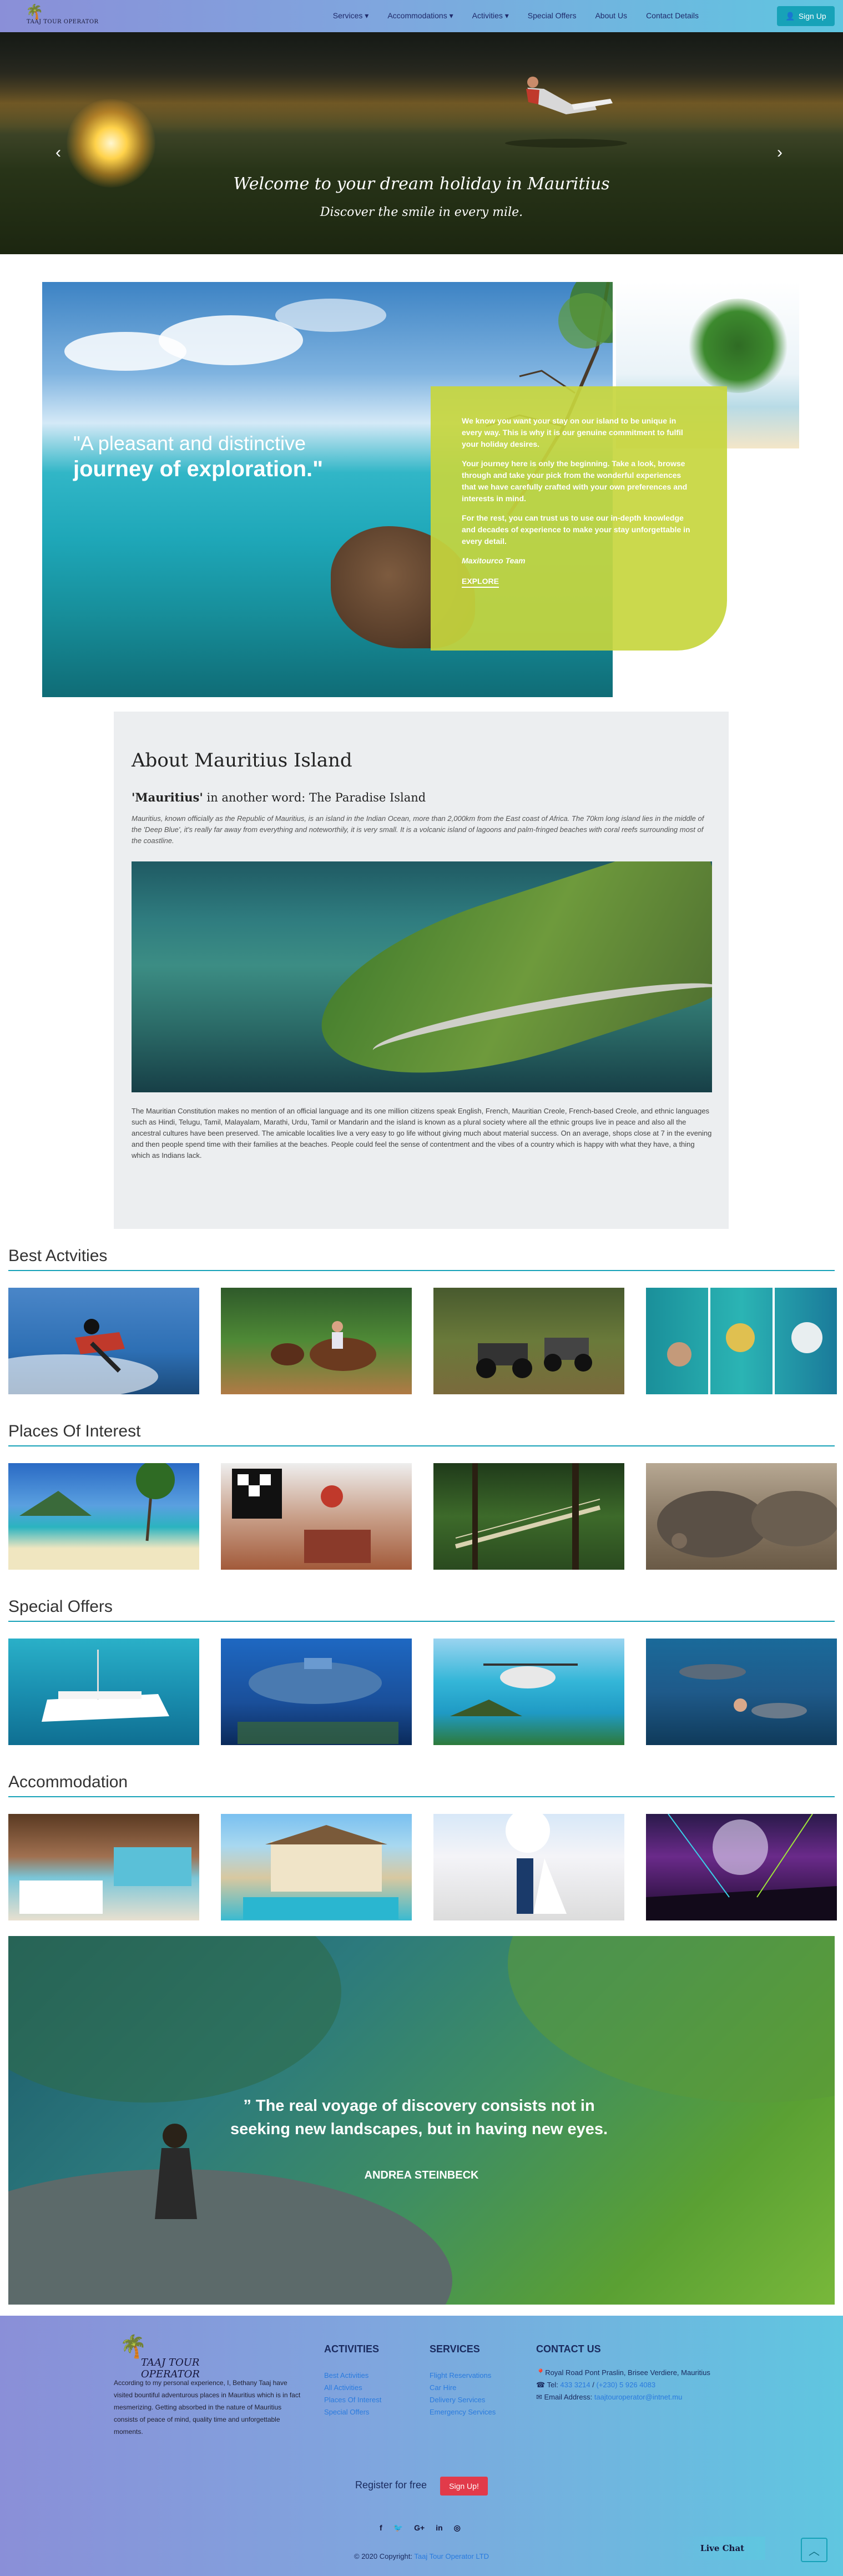 Image resolution: width=843 pixels, height=2576 pixels. I want to click on accommodation-villa, so click(316, 1867).